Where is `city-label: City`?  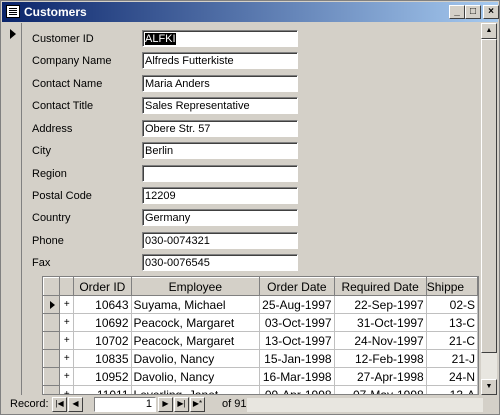
city-label: City is located at coordinates (41, 151).